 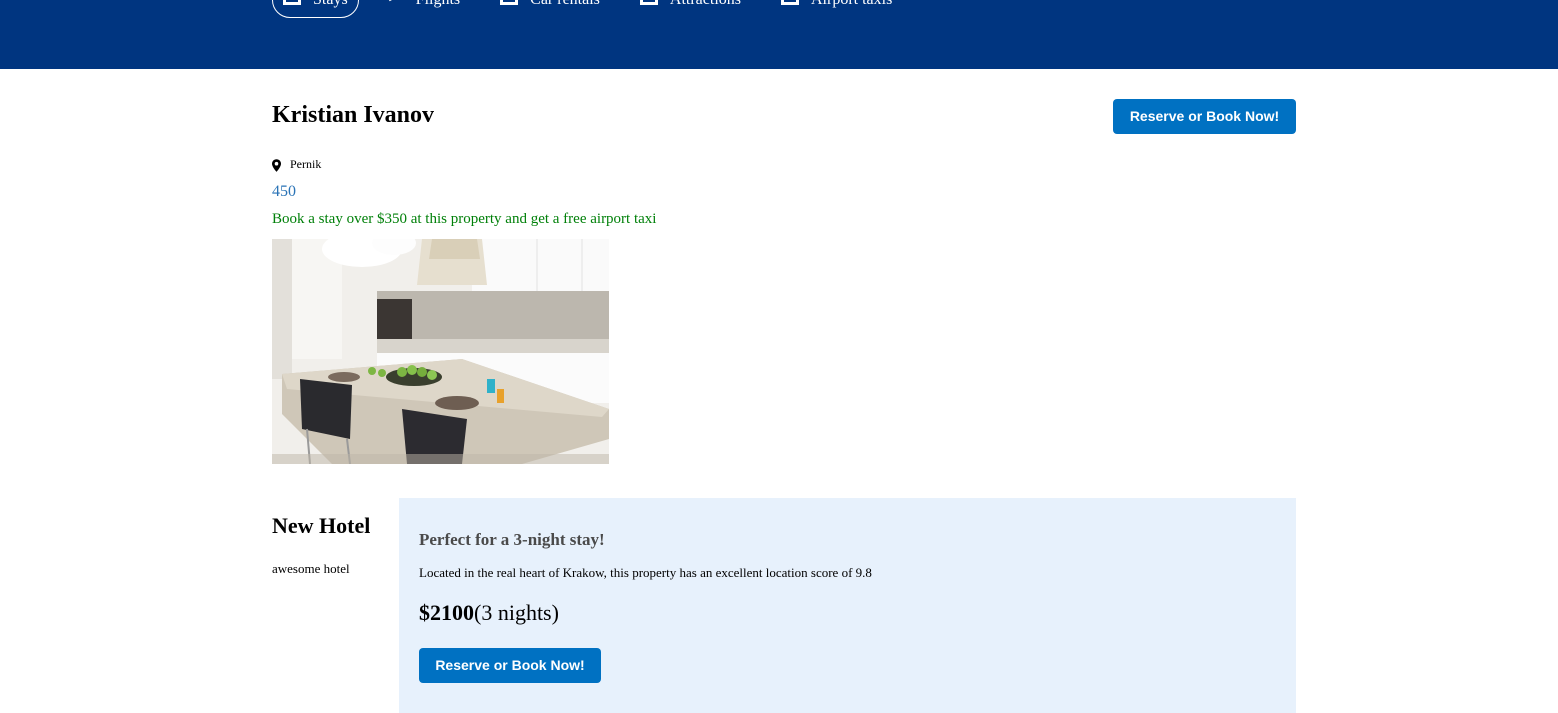 I want to click on second-hotel-name: New Hotel, so click(x=321, y=525).